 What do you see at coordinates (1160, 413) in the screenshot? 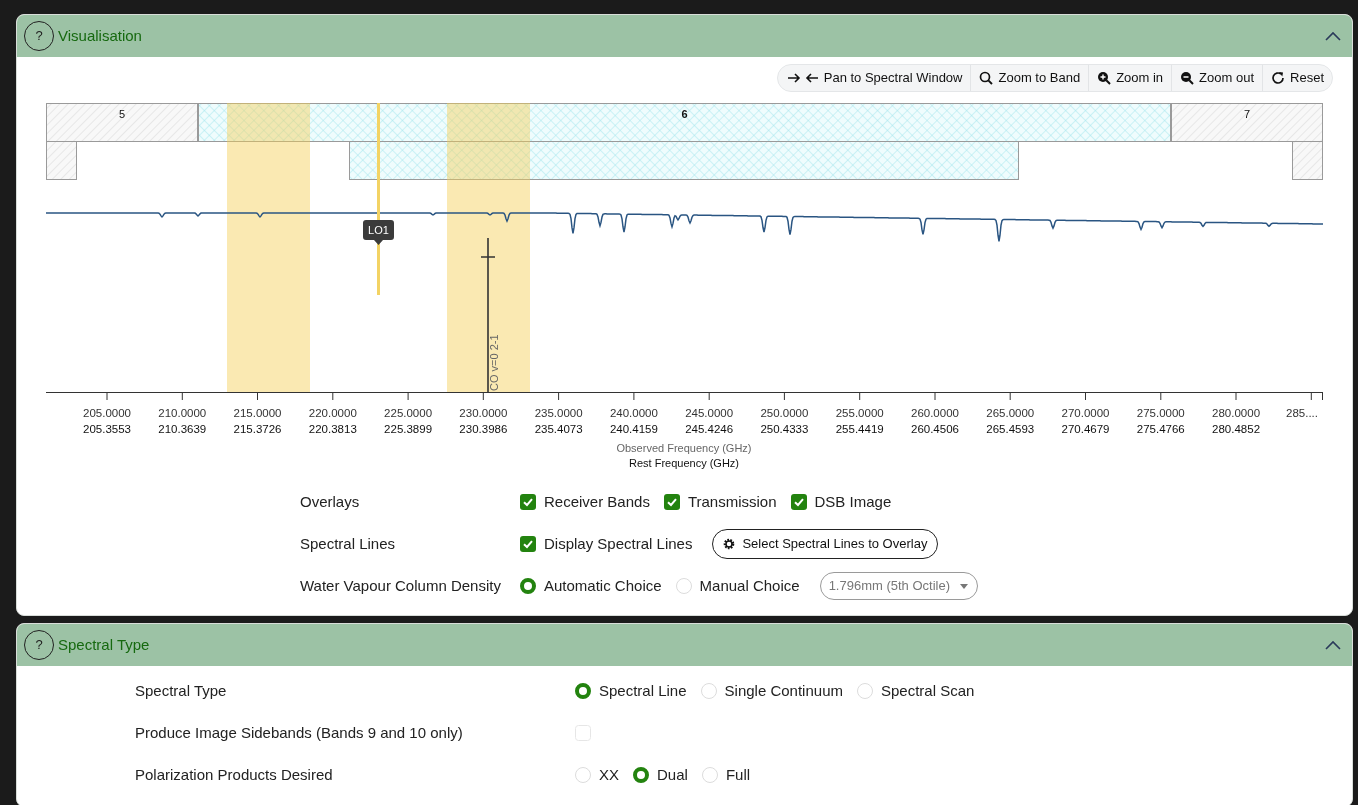
I see `tick-label: 275.0000` at bounding box center [1160, 413].